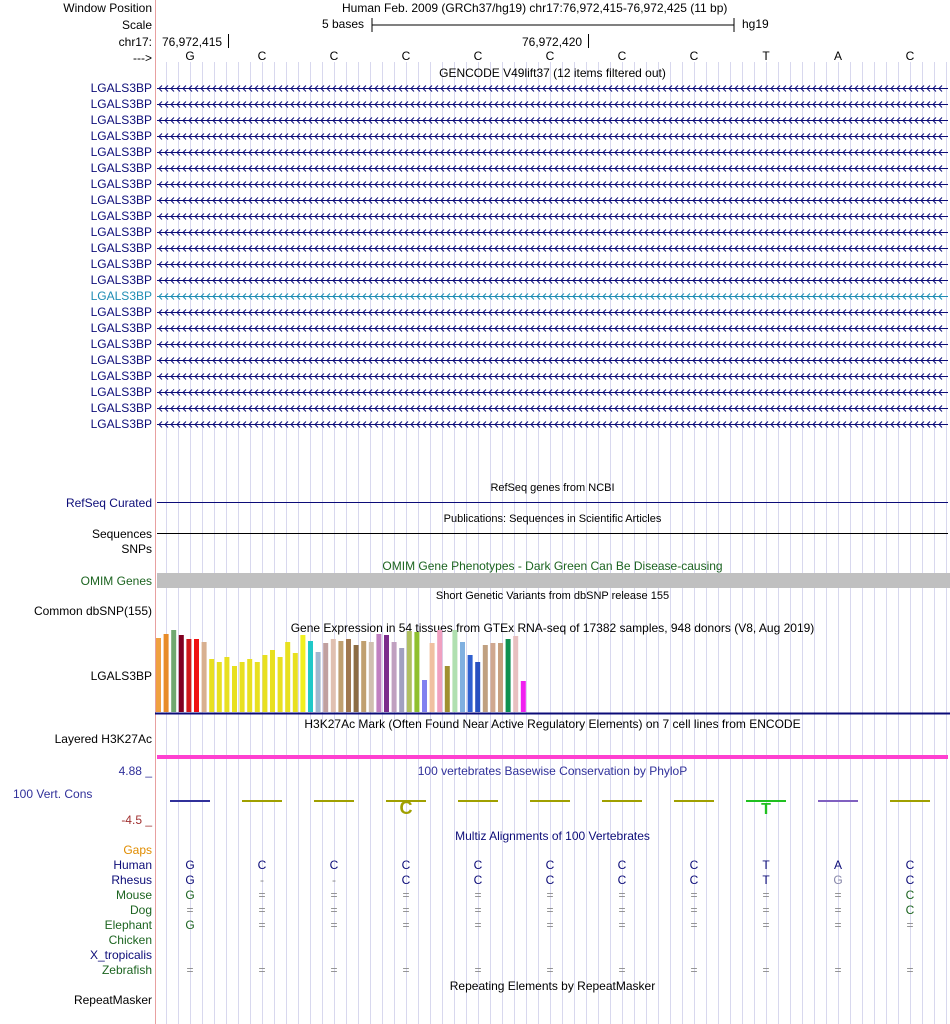 Image resolution: width=950 pixels, height=1024 pixels. I want to click on publications-line, so click(552, 533).